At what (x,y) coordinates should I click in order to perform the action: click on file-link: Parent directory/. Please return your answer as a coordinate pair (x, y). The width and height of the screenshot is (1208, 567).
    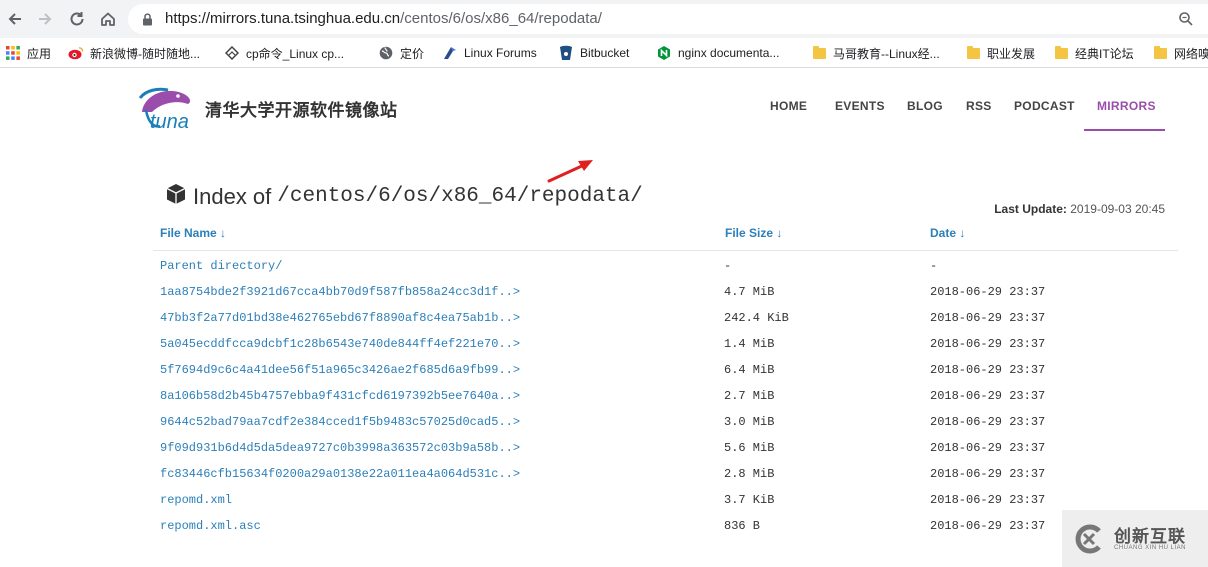
    Looking at the image, I should click on (221, 266).